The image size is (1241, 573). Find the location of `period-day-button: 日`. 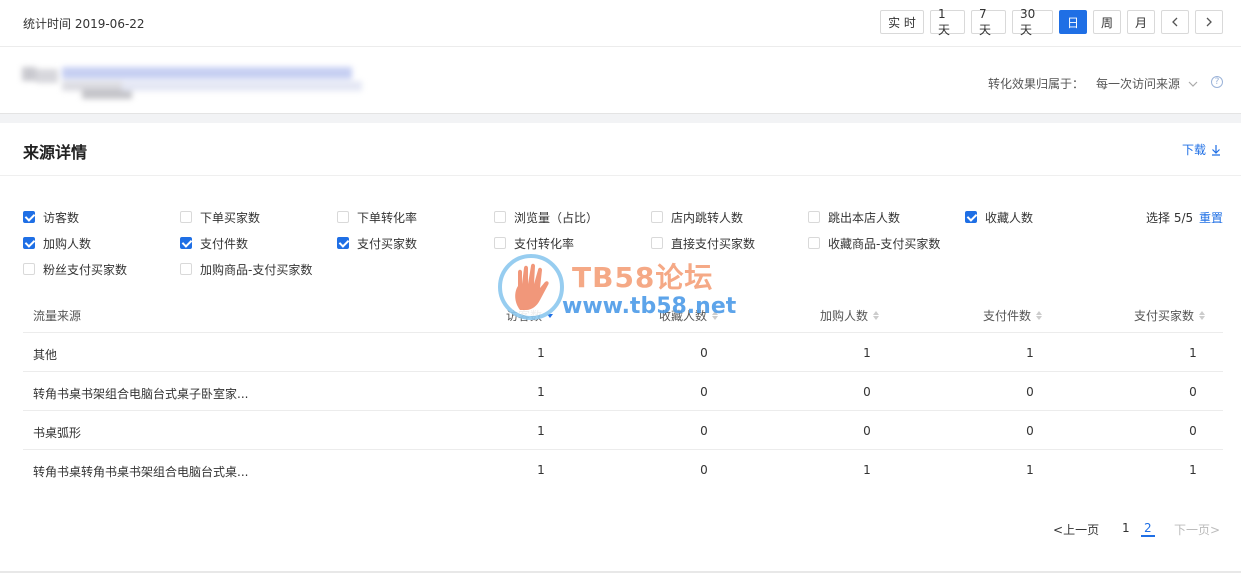

period-day-button: 日 is located at coordinates (1073, 22).